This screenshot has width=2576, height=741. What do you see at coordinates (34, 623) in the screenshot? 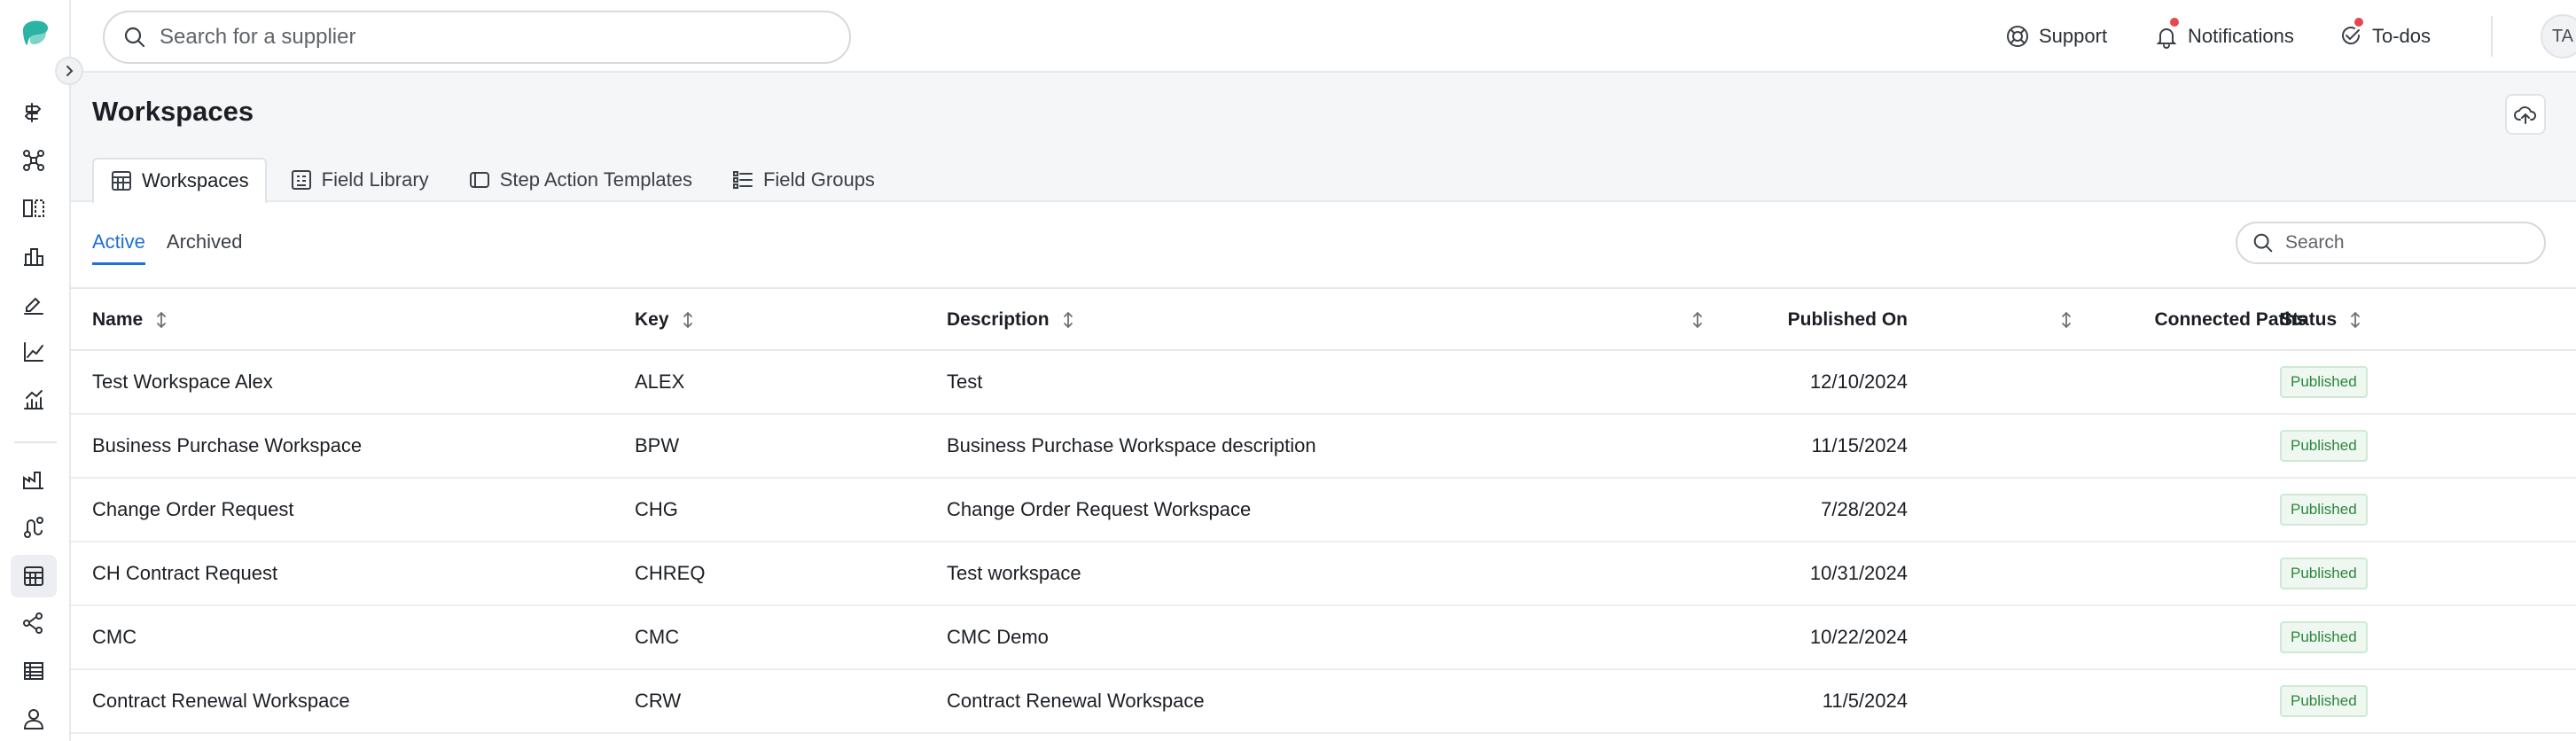
I see `sidebar-item-integrations` at bounding box center [34, 623].